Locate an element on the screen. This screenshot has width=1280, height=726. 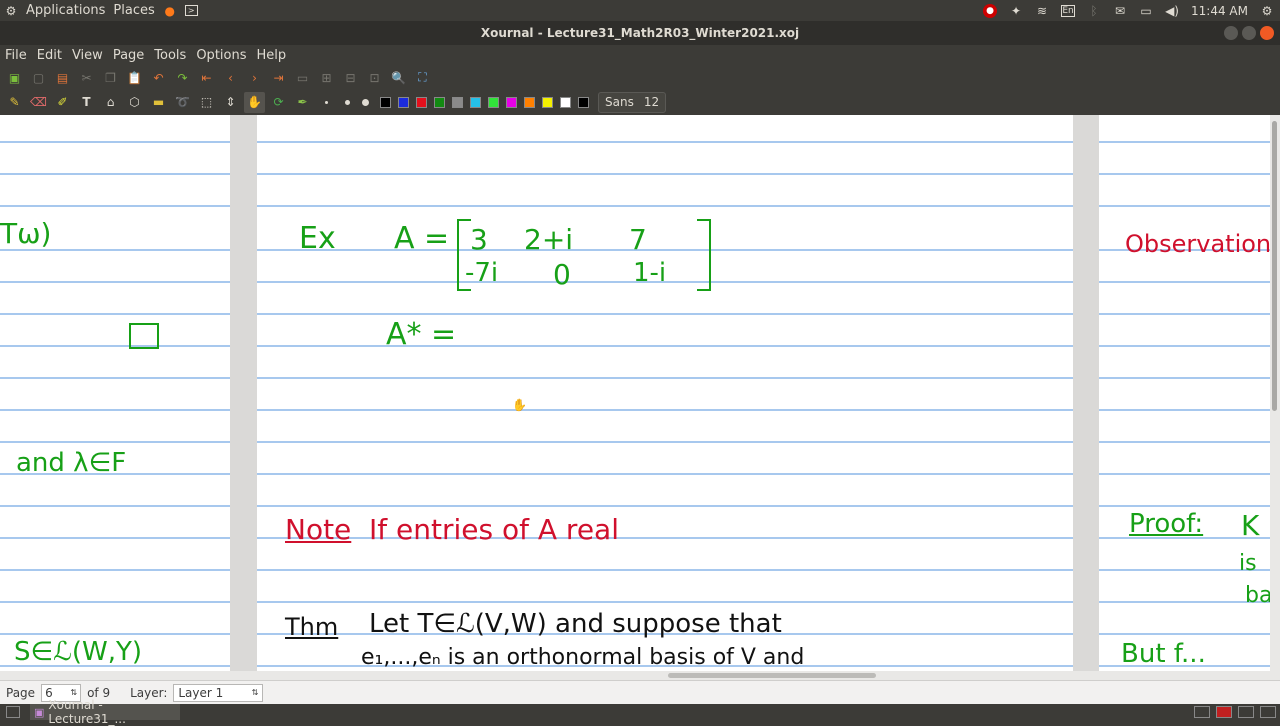
copy-icon: ❐ is located at coordinates (110, 77).